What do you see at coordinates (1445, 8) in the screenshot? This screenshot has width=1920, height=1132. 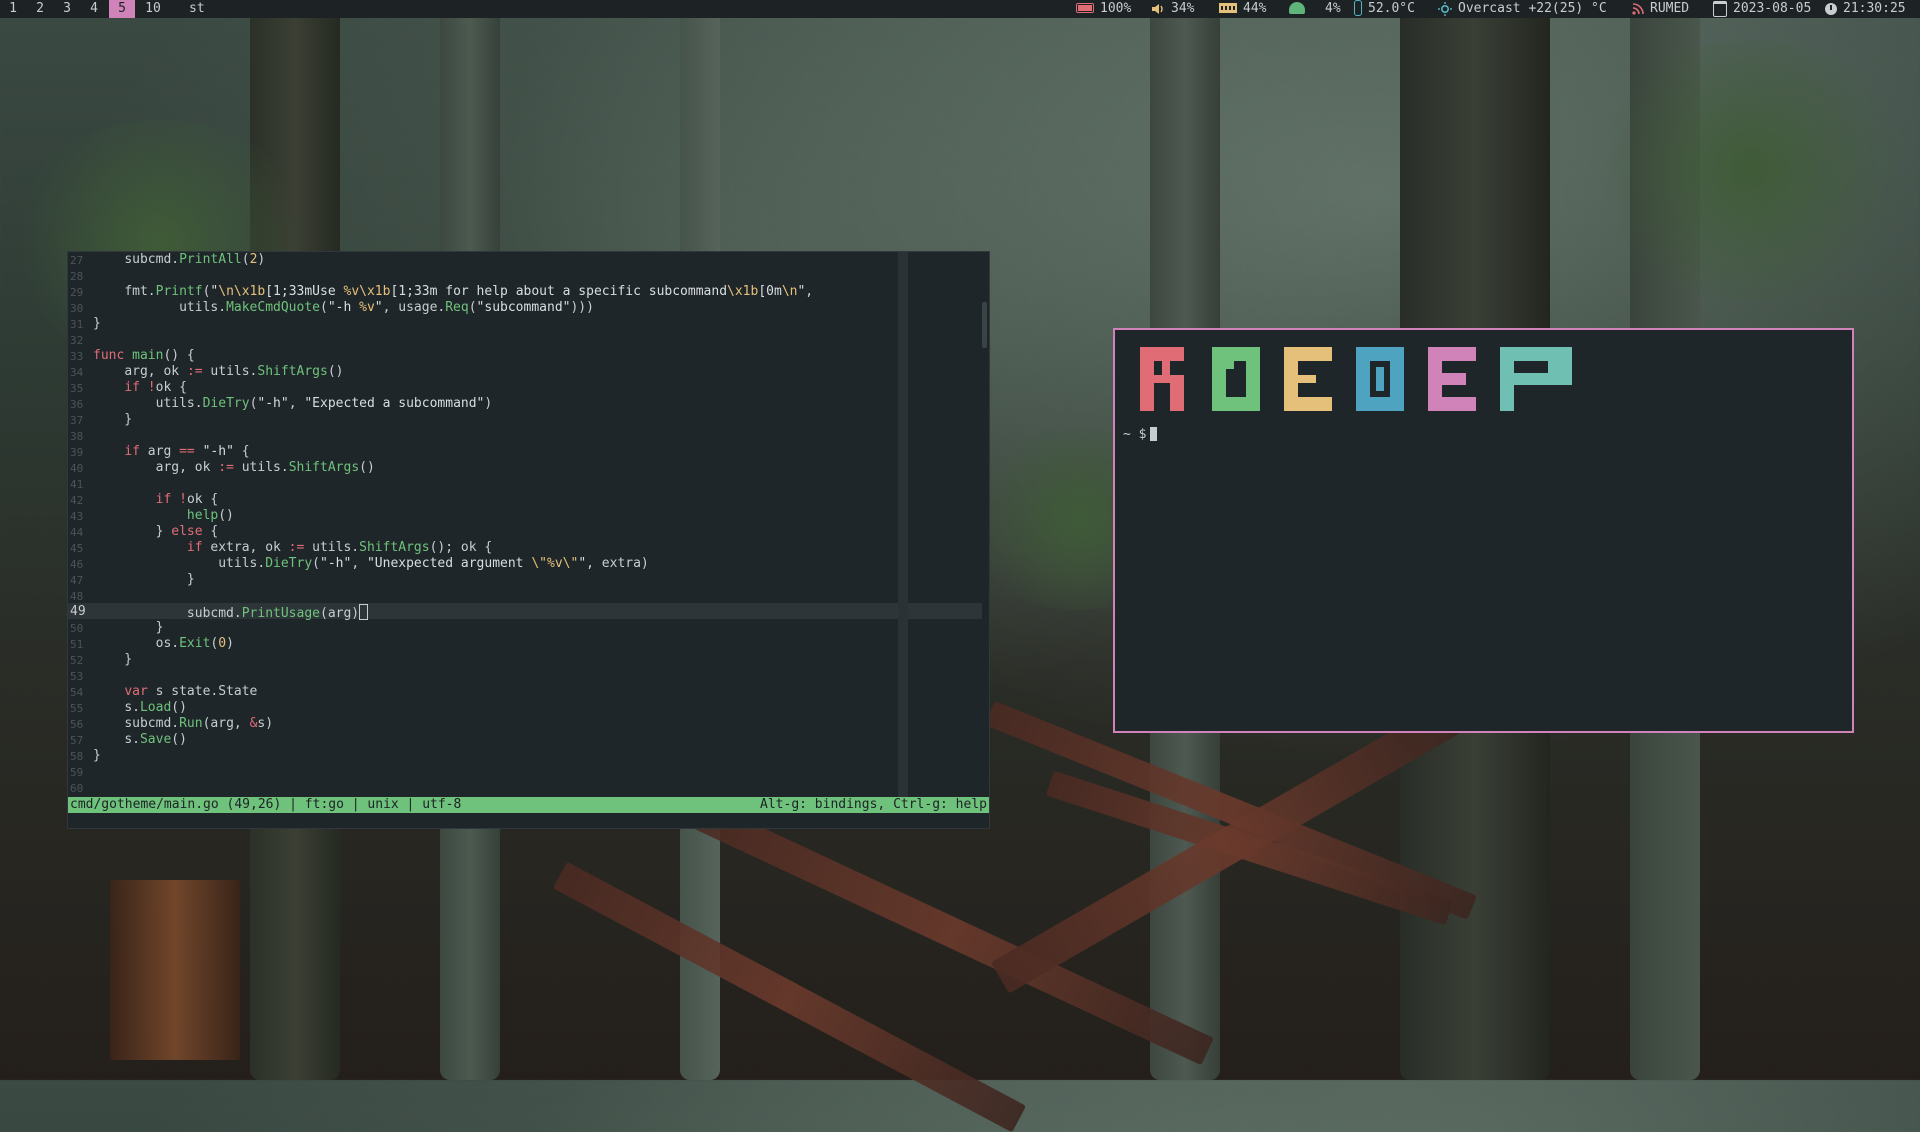 I see `sun-icon` at bounding box center [1445, 8].